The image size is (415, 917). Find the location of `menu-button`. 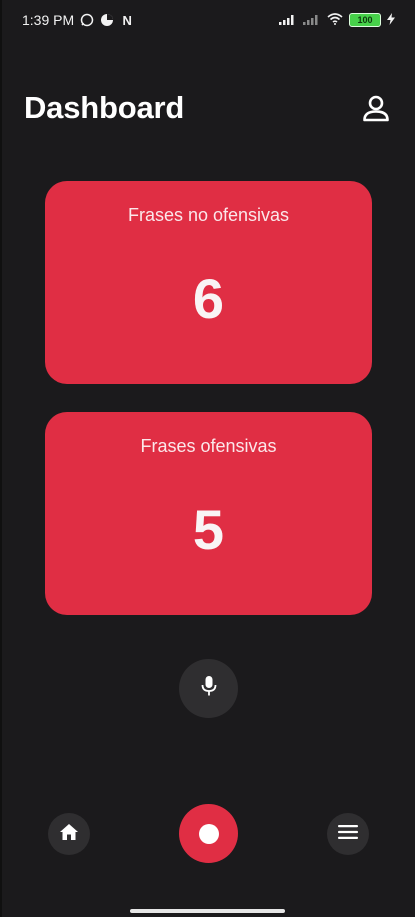

menu-button is located at coordinates (348, 834).